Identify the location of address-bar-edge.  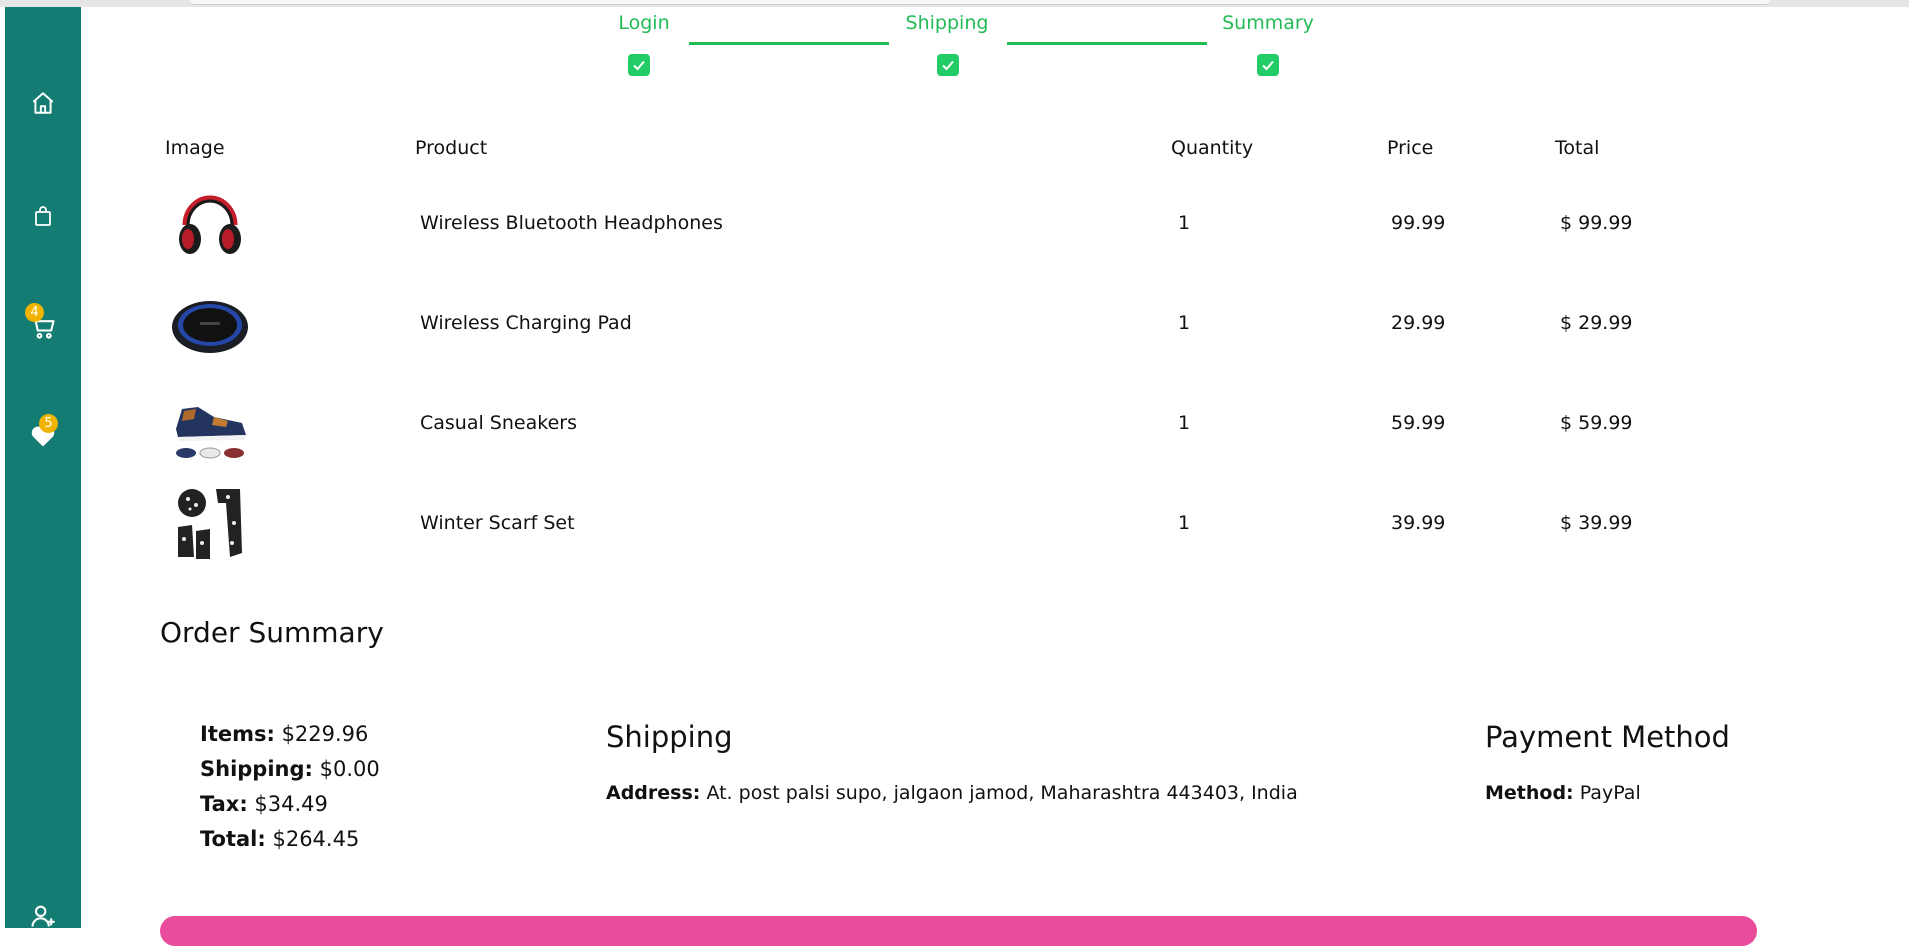
(980, 2).